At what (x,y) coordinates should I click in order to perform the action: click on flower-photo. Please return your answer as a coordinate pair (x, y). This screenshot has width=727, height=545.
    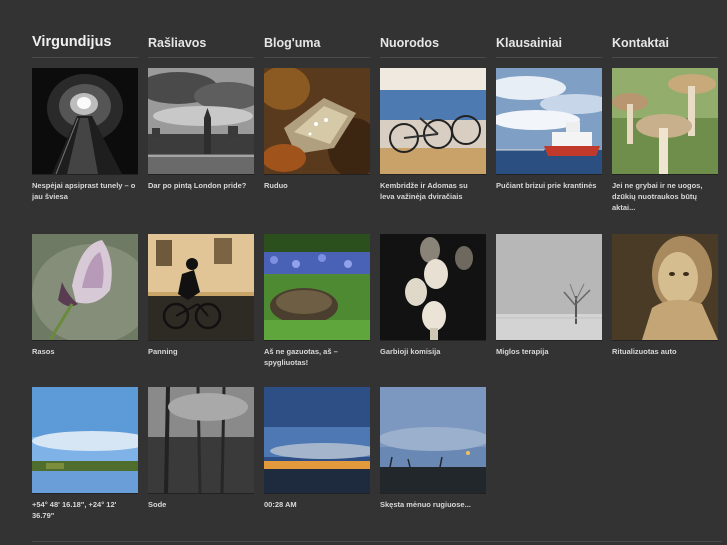
    Looking at the image, I should click on (85, 287).